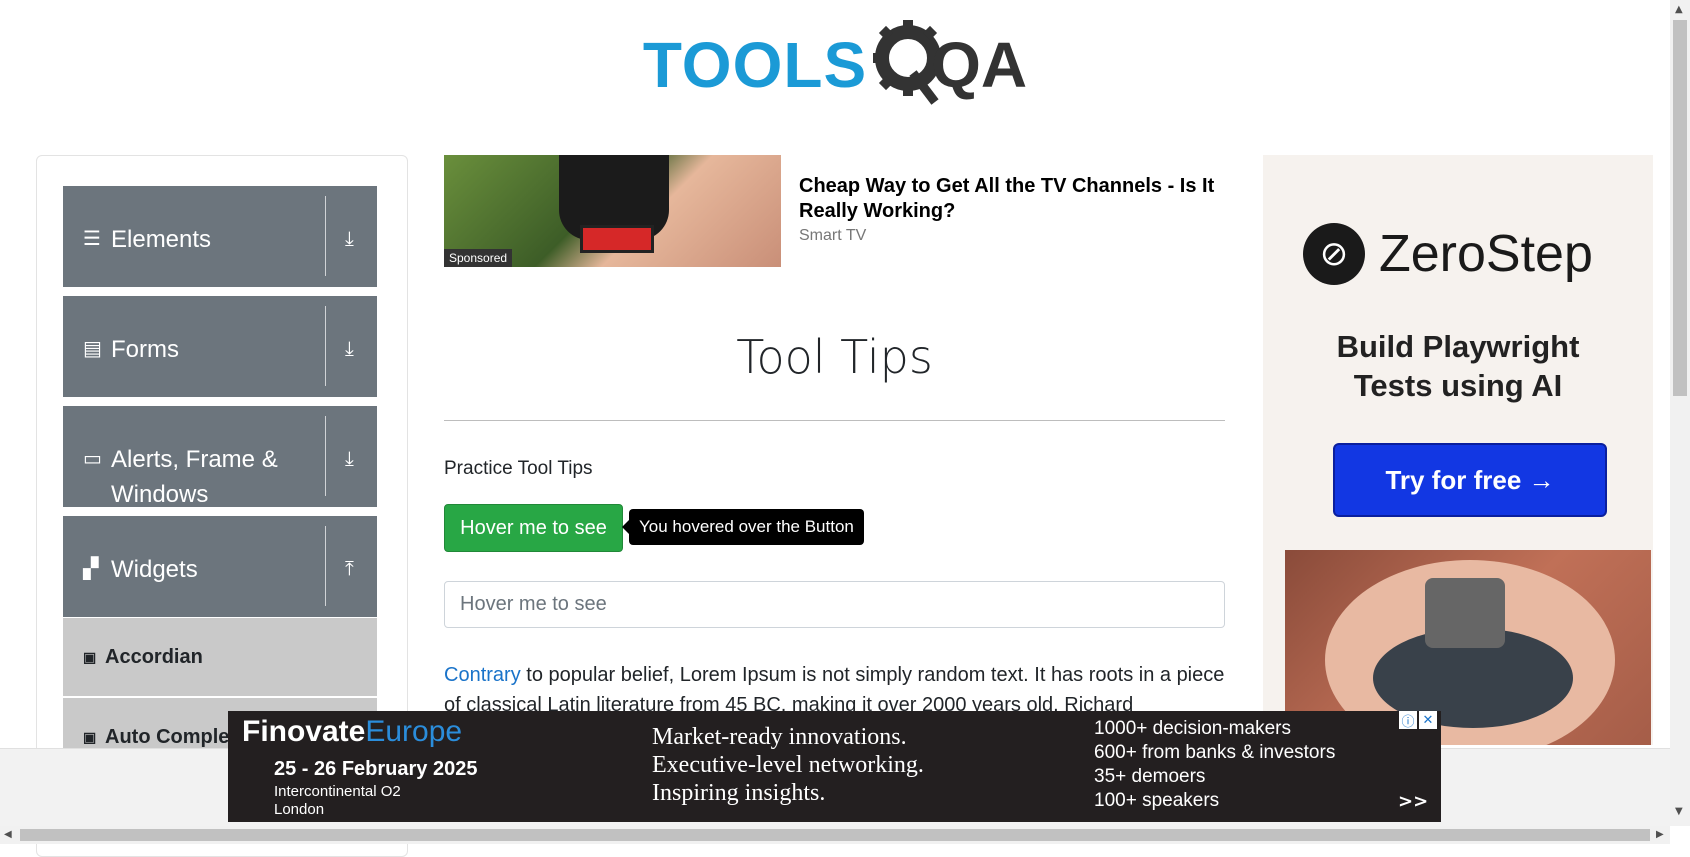 This screenshot has width=1690, height=857. Describe the element at coordinates (482, 675) in the screenshot. I see `contrary-link: Contrary` at that location.